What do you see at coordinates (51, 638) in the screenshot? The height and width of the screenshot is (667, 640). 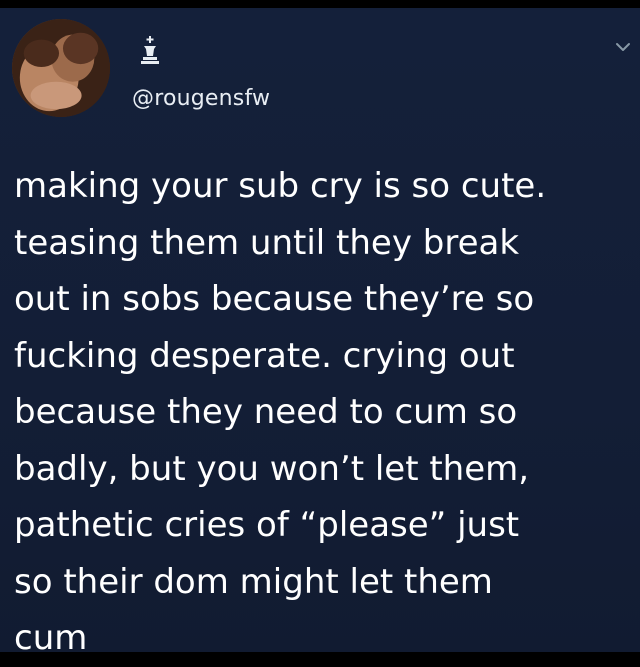 I see `tweet-text-line: cum` at bounding box center [51, 638].